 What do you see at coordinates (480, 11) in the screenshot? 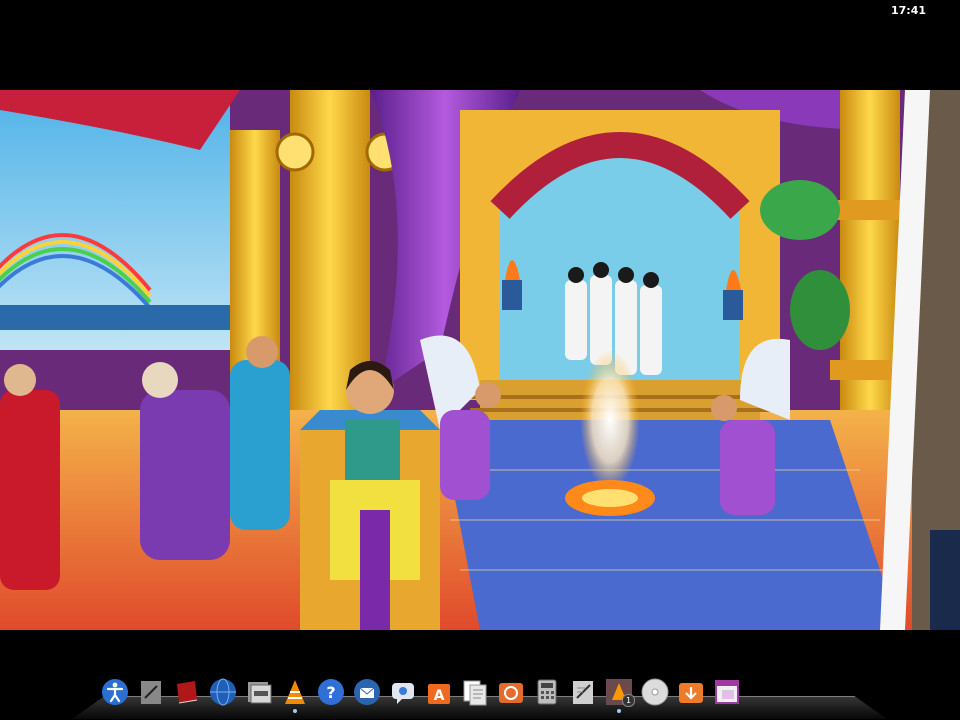
I see `top-status-bar: 17:41` at bounding box center [480, 11].